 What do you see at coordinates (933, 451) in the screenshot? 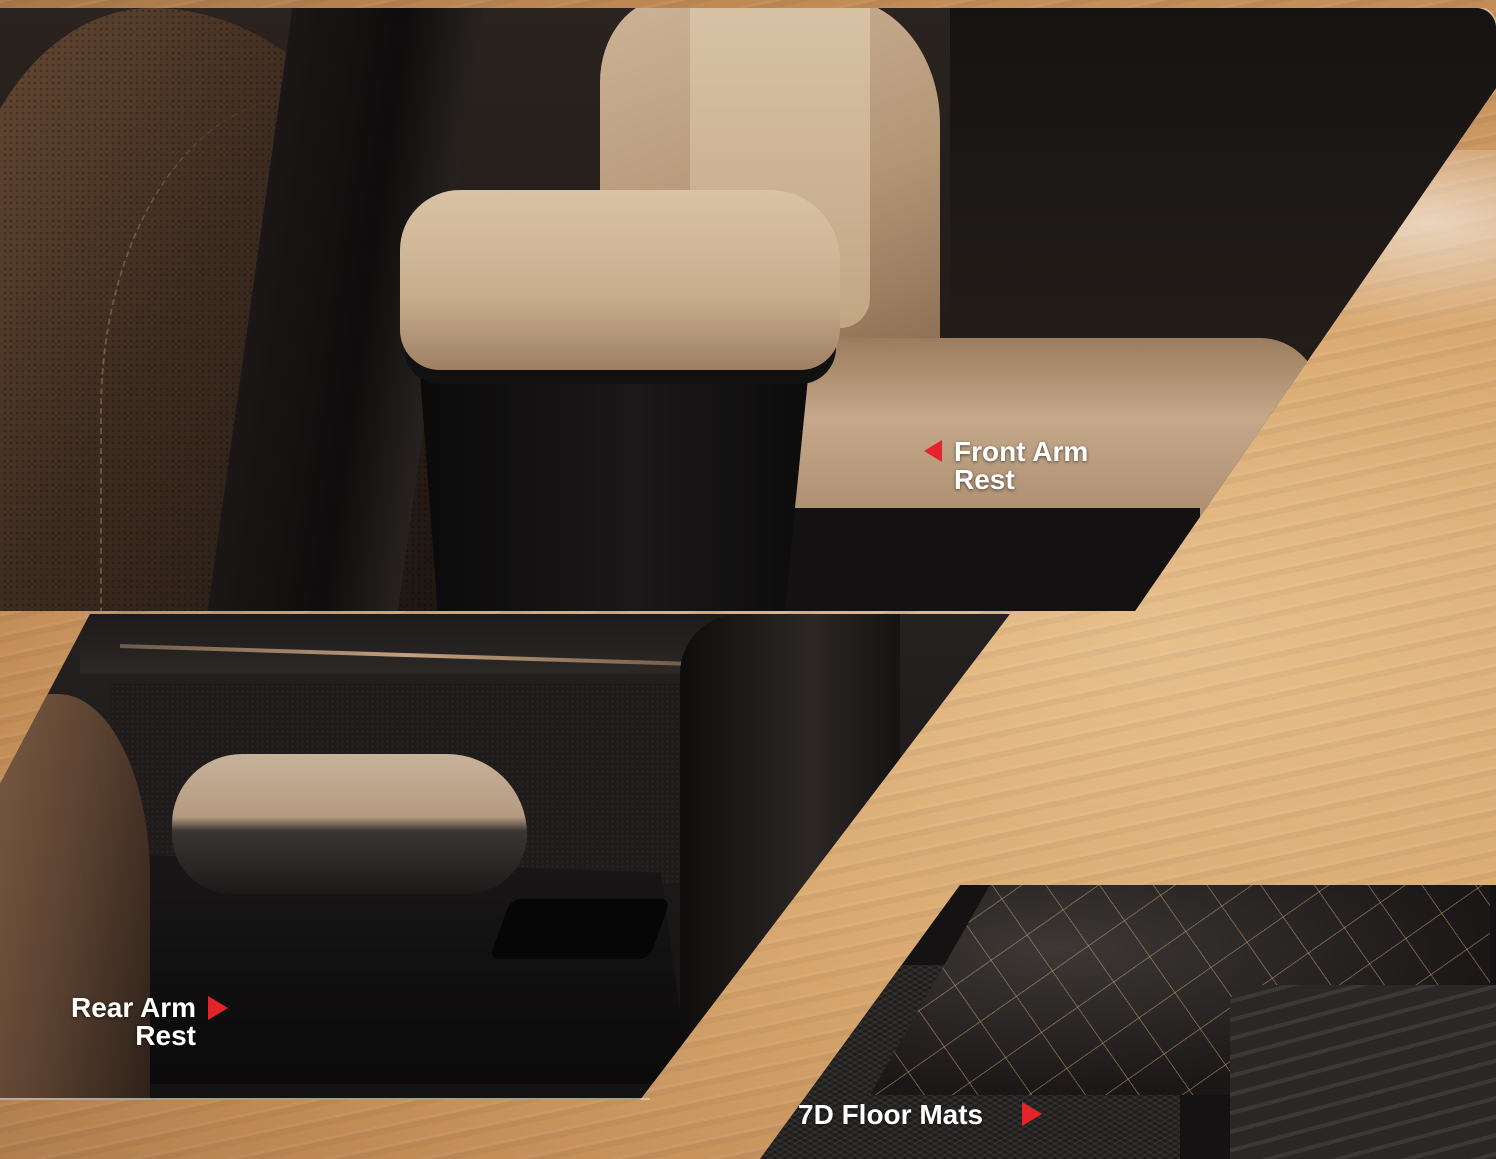
I see `front-arrow-icon` at bounding box center [933, 451].